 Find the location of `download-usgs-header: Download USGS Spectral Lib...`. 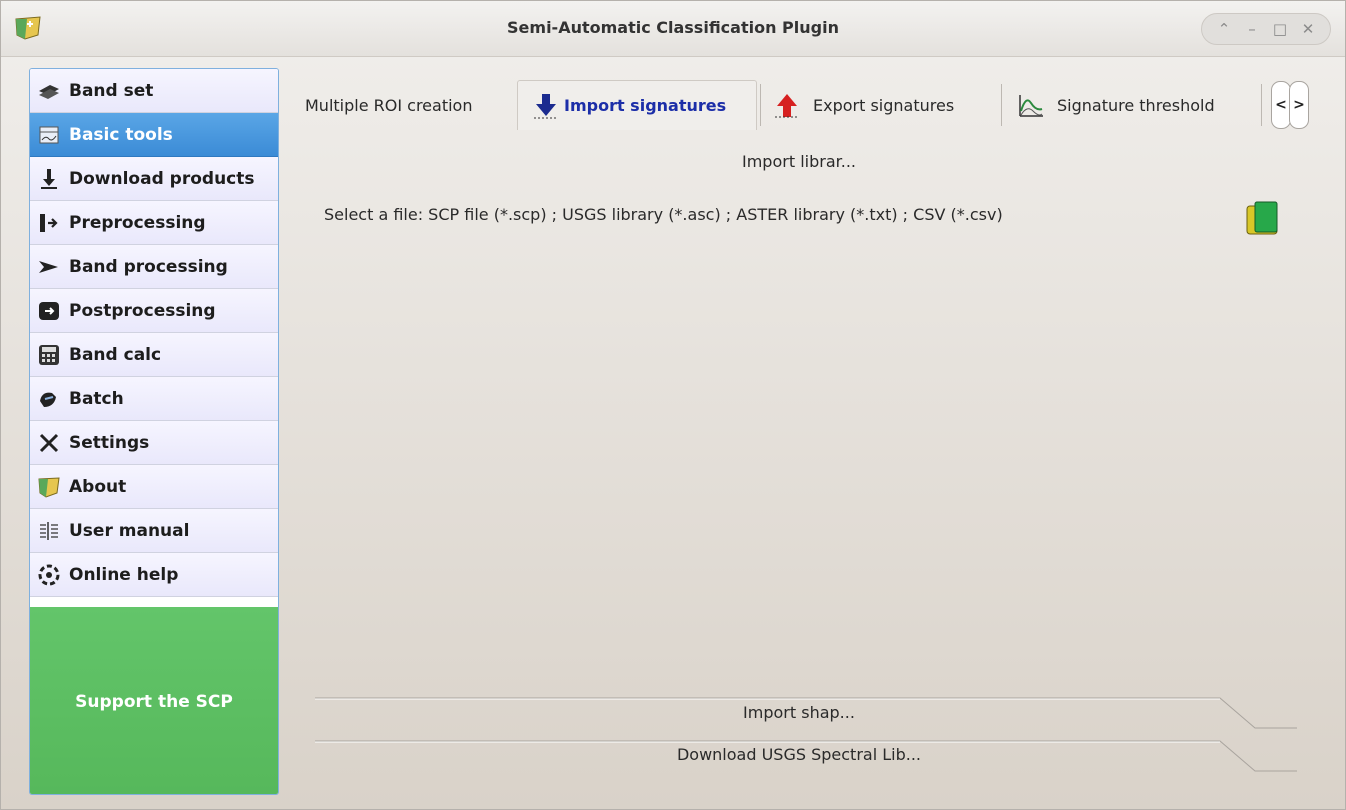

download-usgs-header: Download USGS Spectral Lib... is located at coordinates (799, 754).